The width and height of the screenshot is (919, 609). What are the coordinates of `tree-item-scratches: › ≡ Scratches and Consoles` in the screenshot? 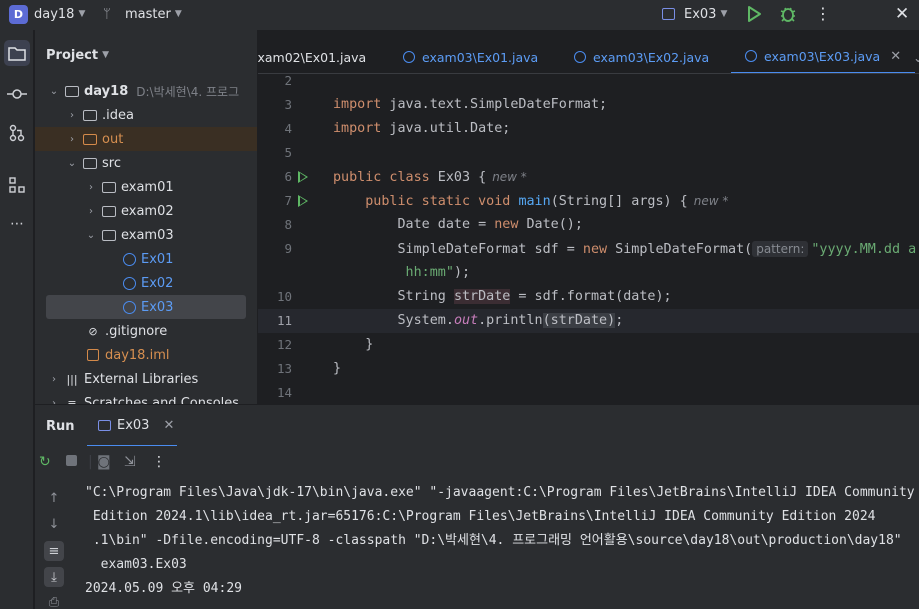 It's located at (141, 398).